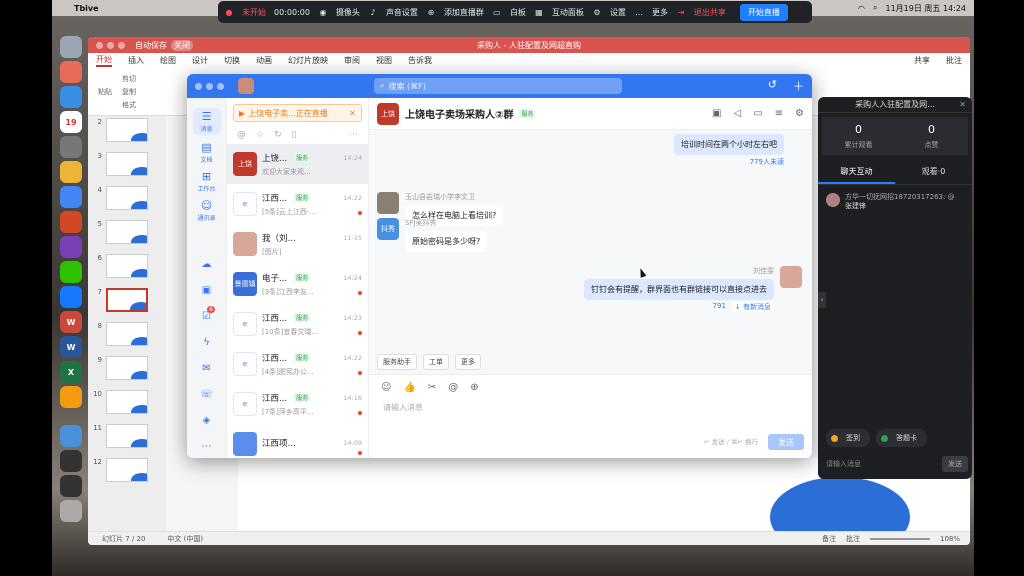  I want to click on excel-icon: X, so click(71, 372).